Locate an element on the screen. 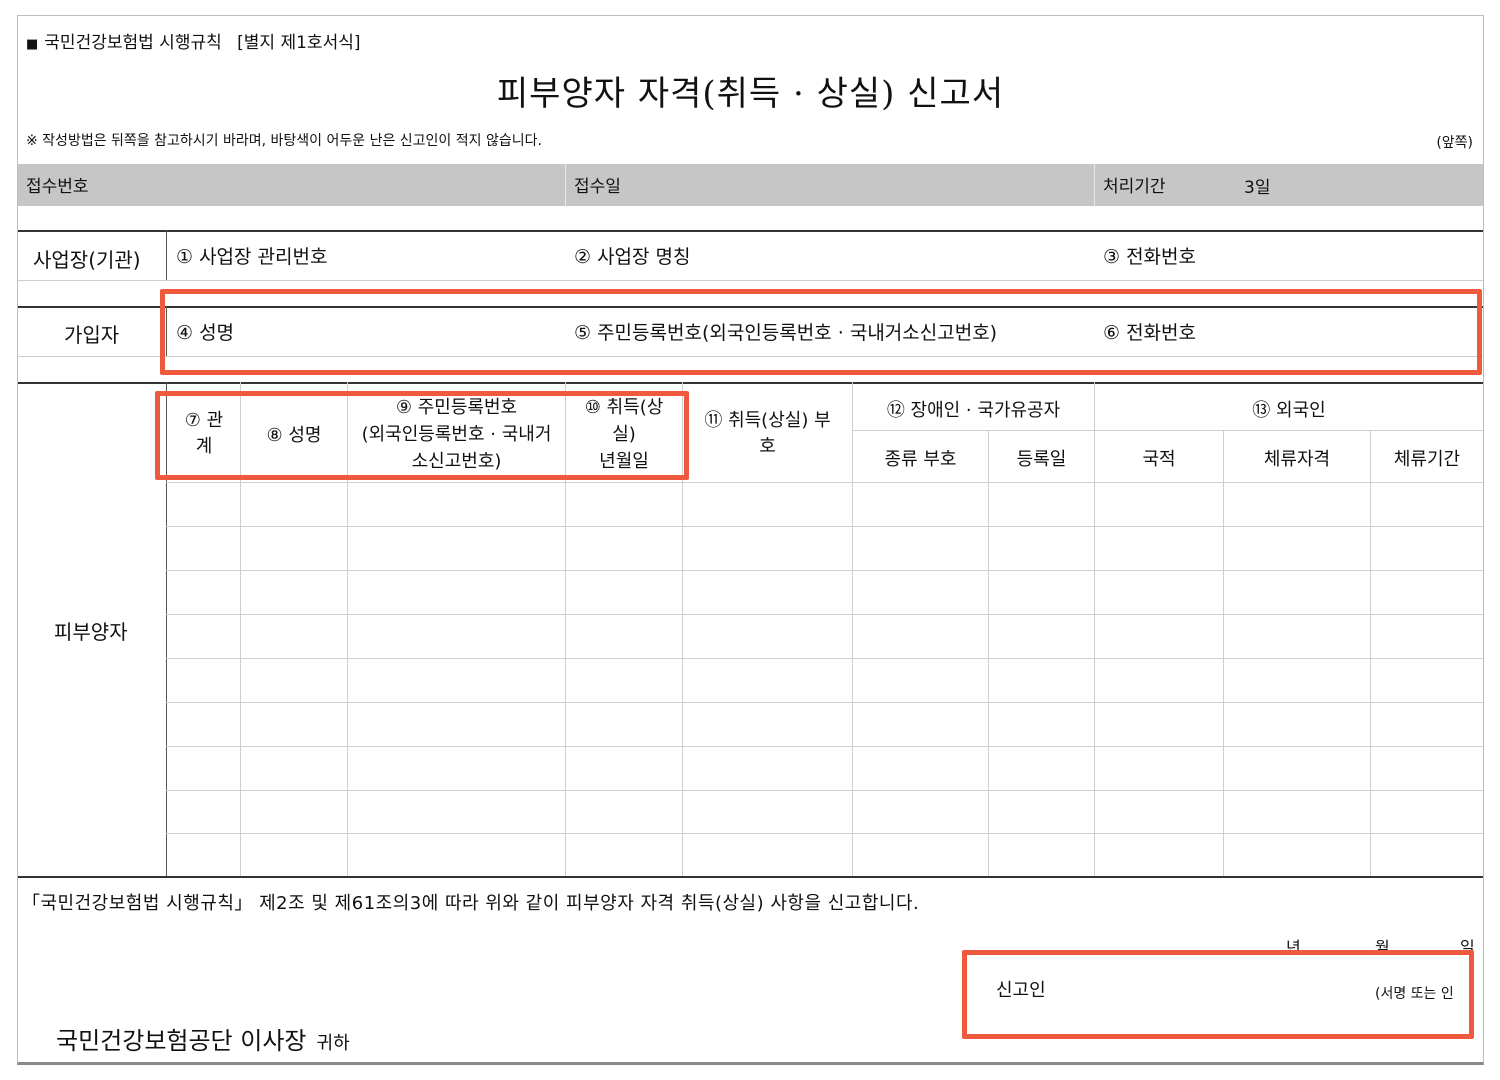  processing-period-value: 3일 is located at coordinates (1257, 188).